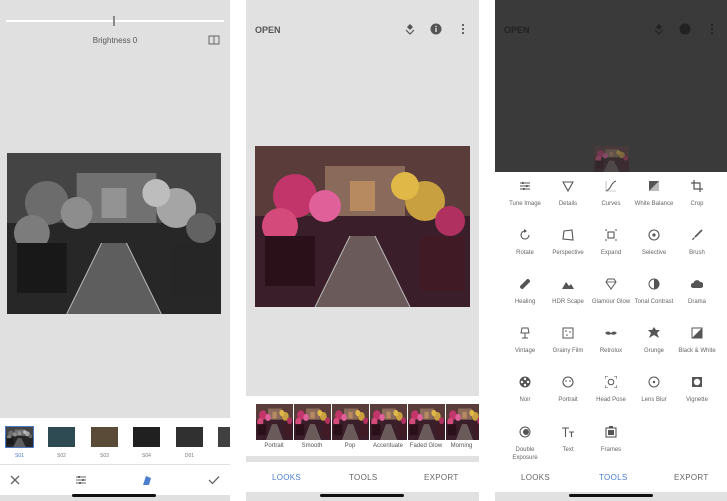  I want to click on tool-label: Retrolux, so click(611, 351).